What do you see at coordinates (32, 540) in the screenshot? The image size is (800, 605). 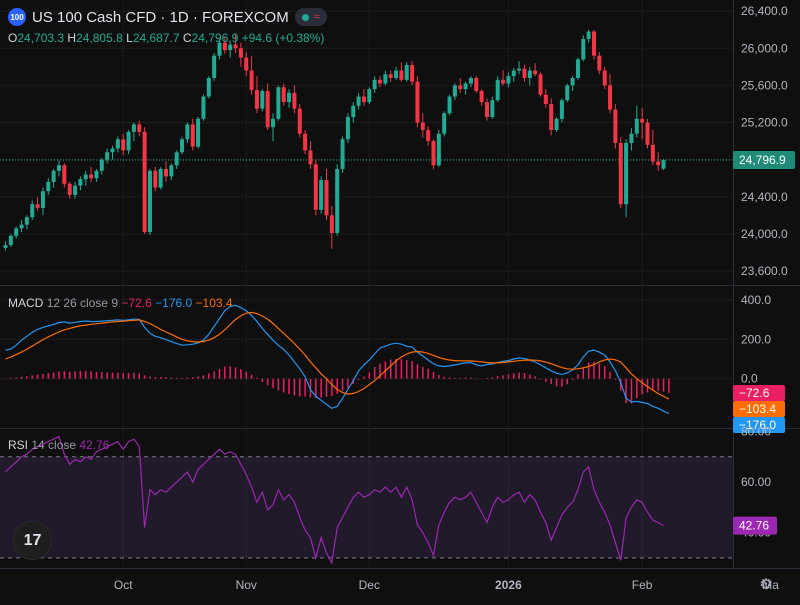 I see `tradingview-logo-icon: 17` at bounding box center [32, 540].